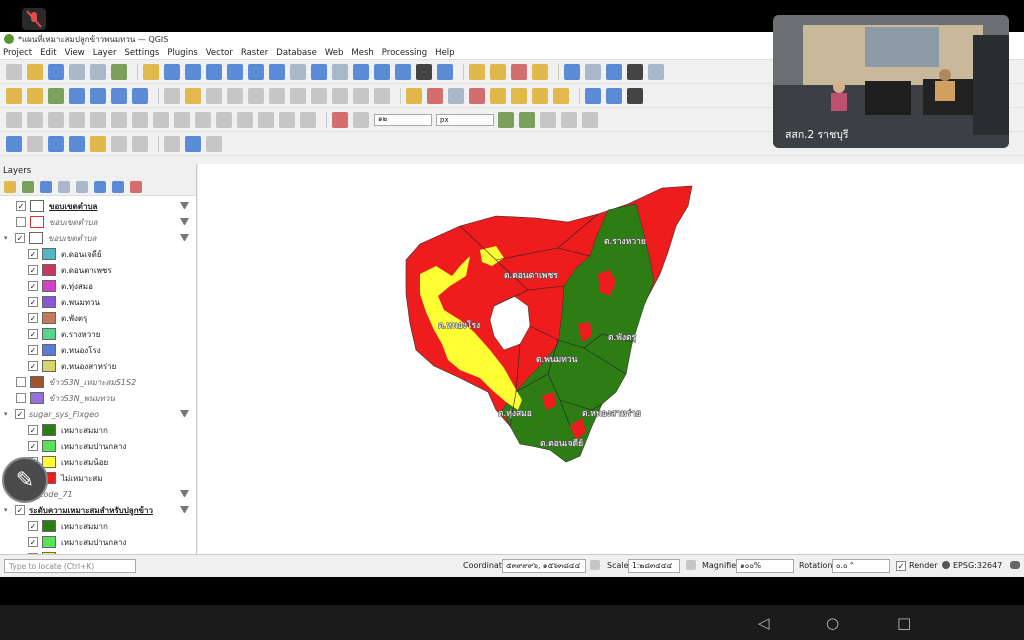 Image resolution: width=1024 pixels, height=640 pixels. Describe the element at coordinates (98, 143) in the screenshot. I see `star-icon` at that location.